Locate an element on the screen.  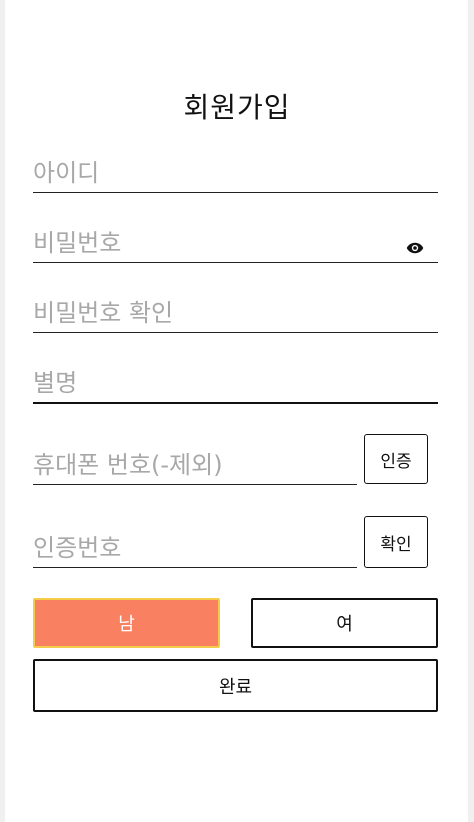
done-button: 완료 is located at coordinates (235, 685).